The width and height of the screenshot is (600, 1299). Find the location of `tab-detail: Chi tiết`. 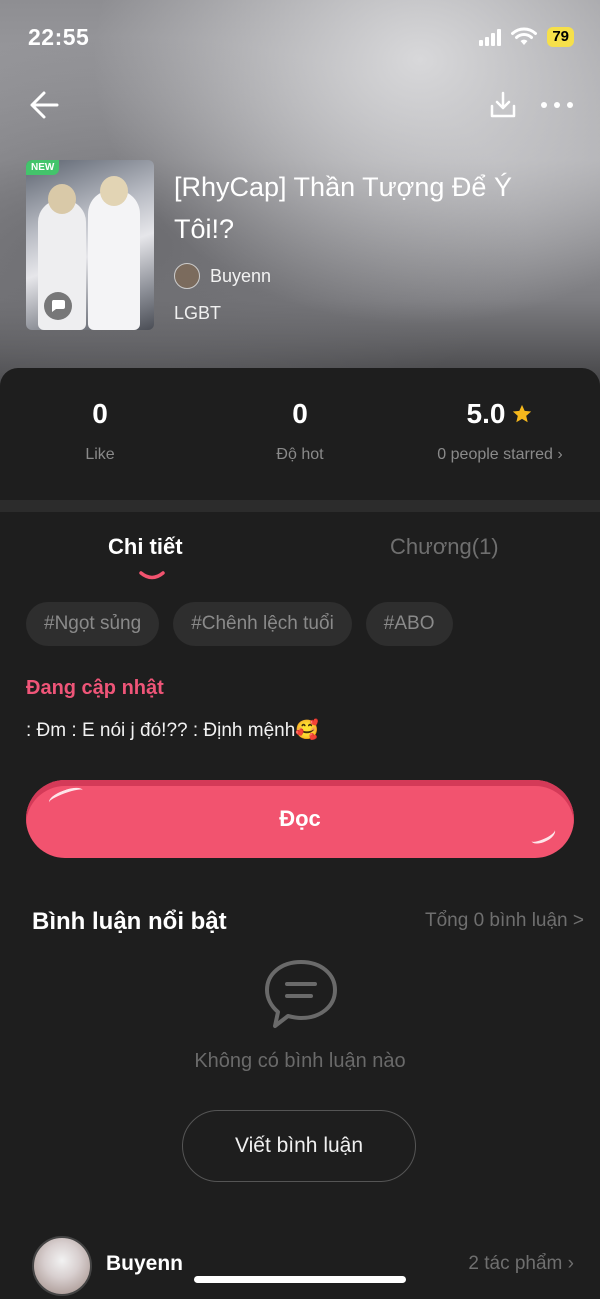

tab-detail: Chi tiết is located at coordinates (145, 547).